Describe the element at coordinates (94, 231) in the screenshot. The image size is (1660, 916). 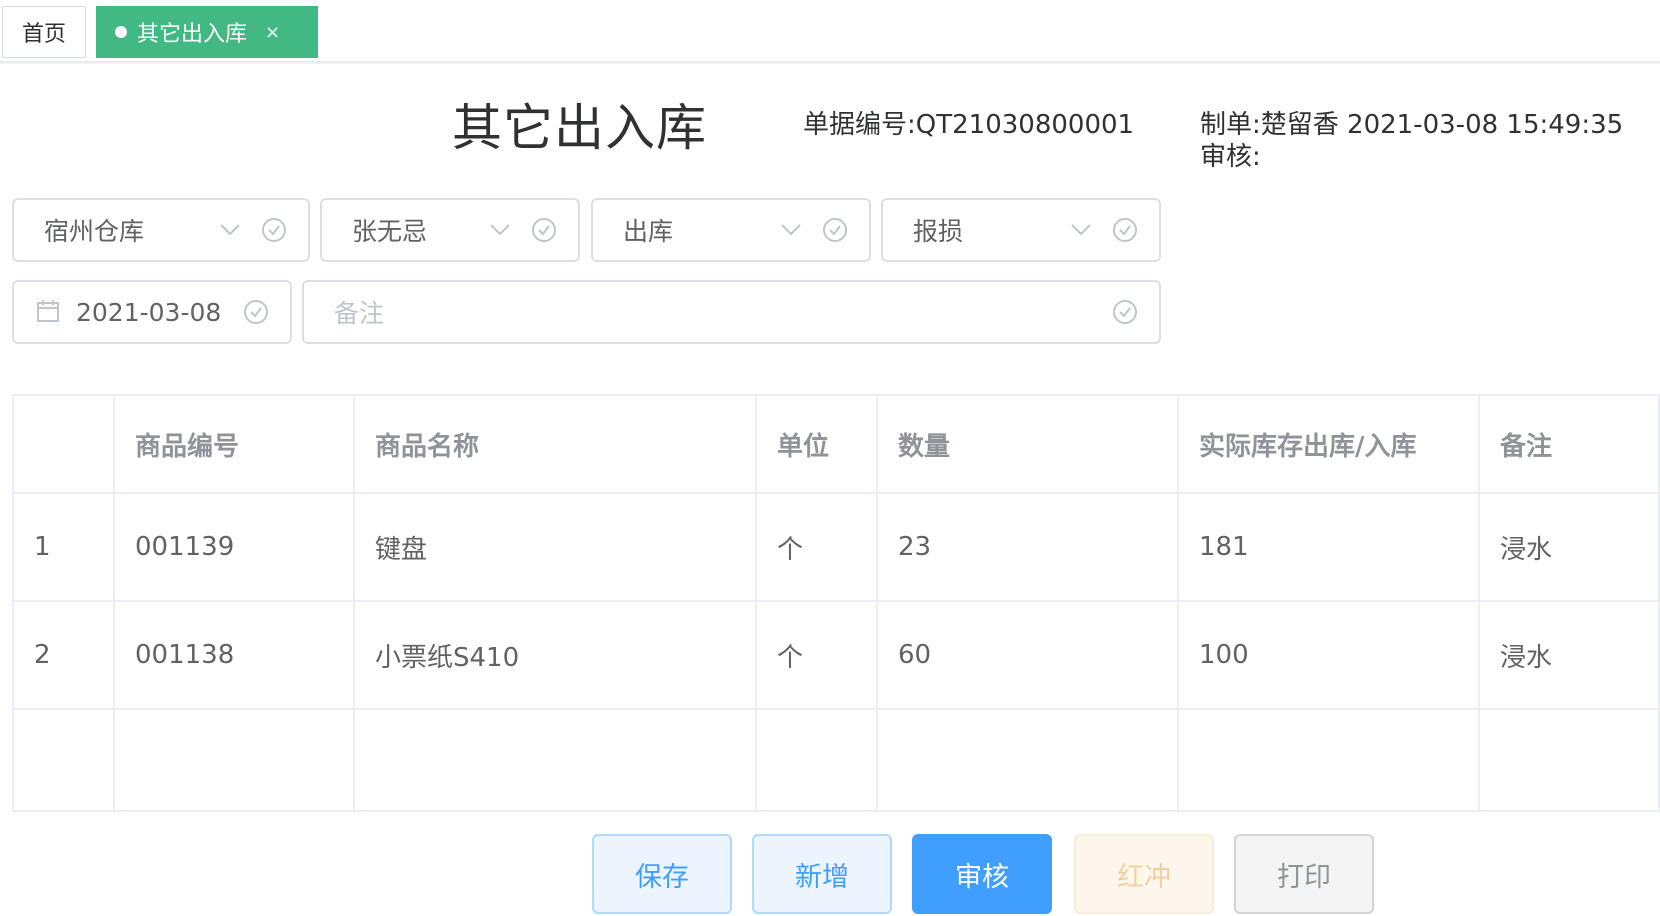
I see `warehouse-value: 宿州仓库` at that location.